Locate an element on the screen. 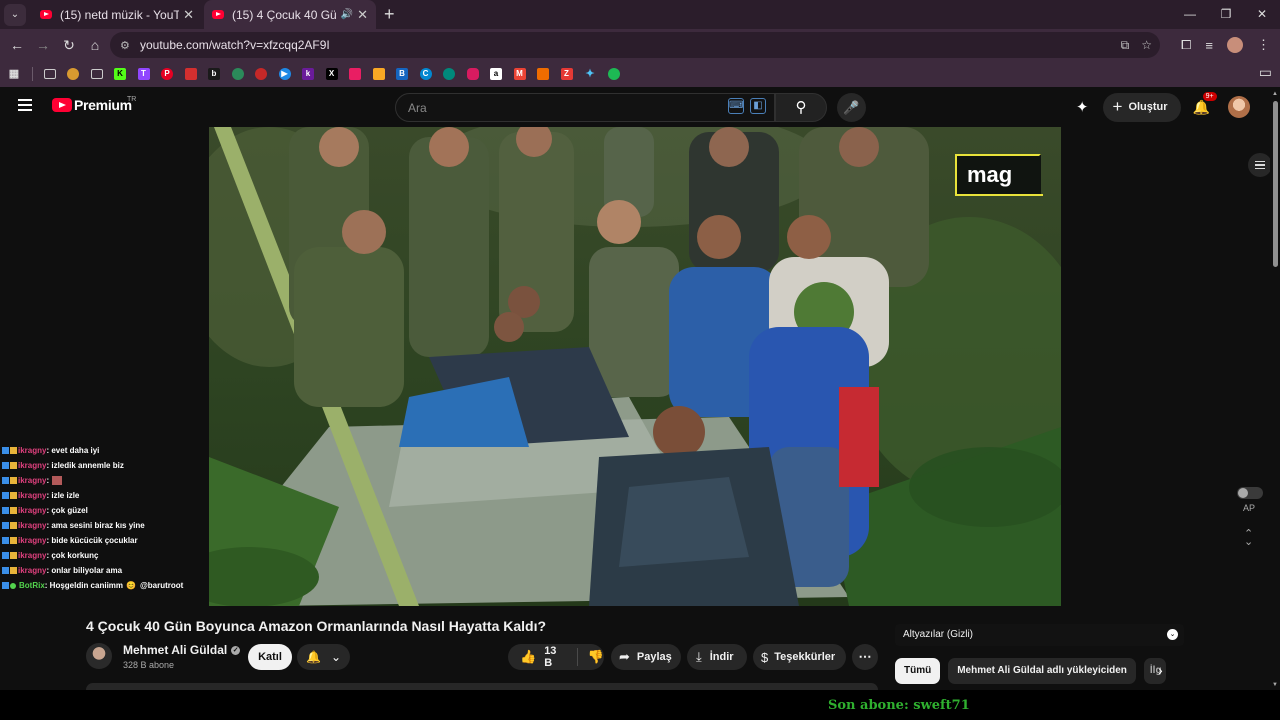 Image resolution: width=1280 pixels, height=720 pixels. scroll-up-icon: ▲ is located at coordinates (1275, 94).